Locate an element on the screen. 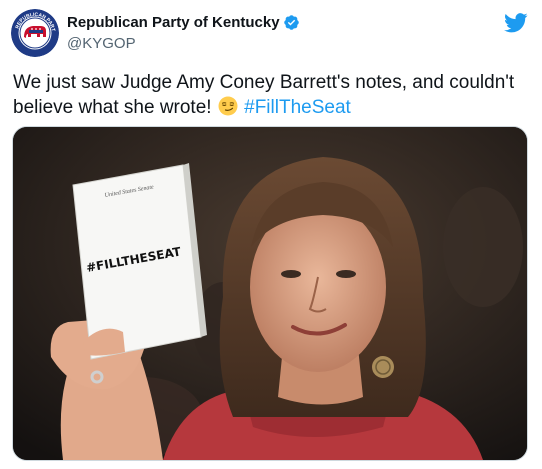 The height and width of the screenshot is (469, 542). notebook: United States Senate #FILLTHESEAT is located at coordinates (139, 261).